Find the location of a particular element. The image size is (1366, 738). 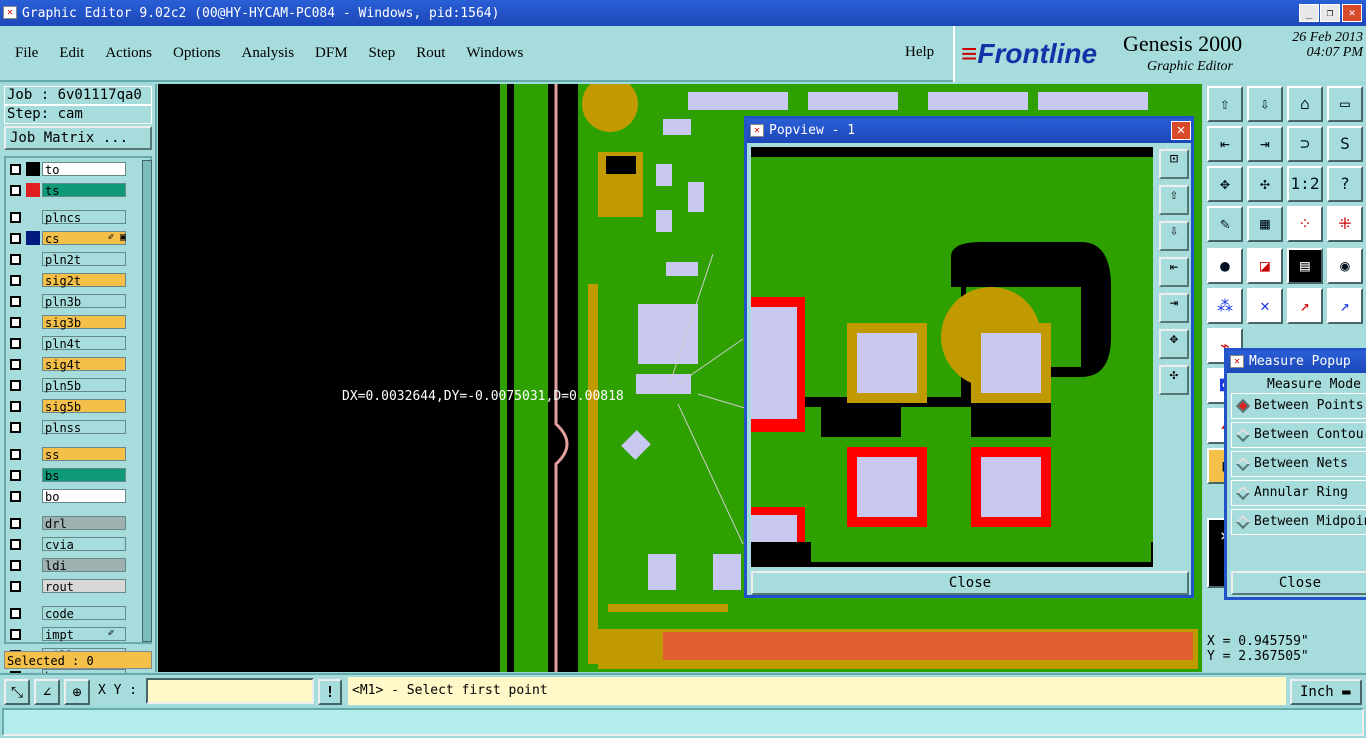

minimize-button: _ is located at coordinates (1309, 13).